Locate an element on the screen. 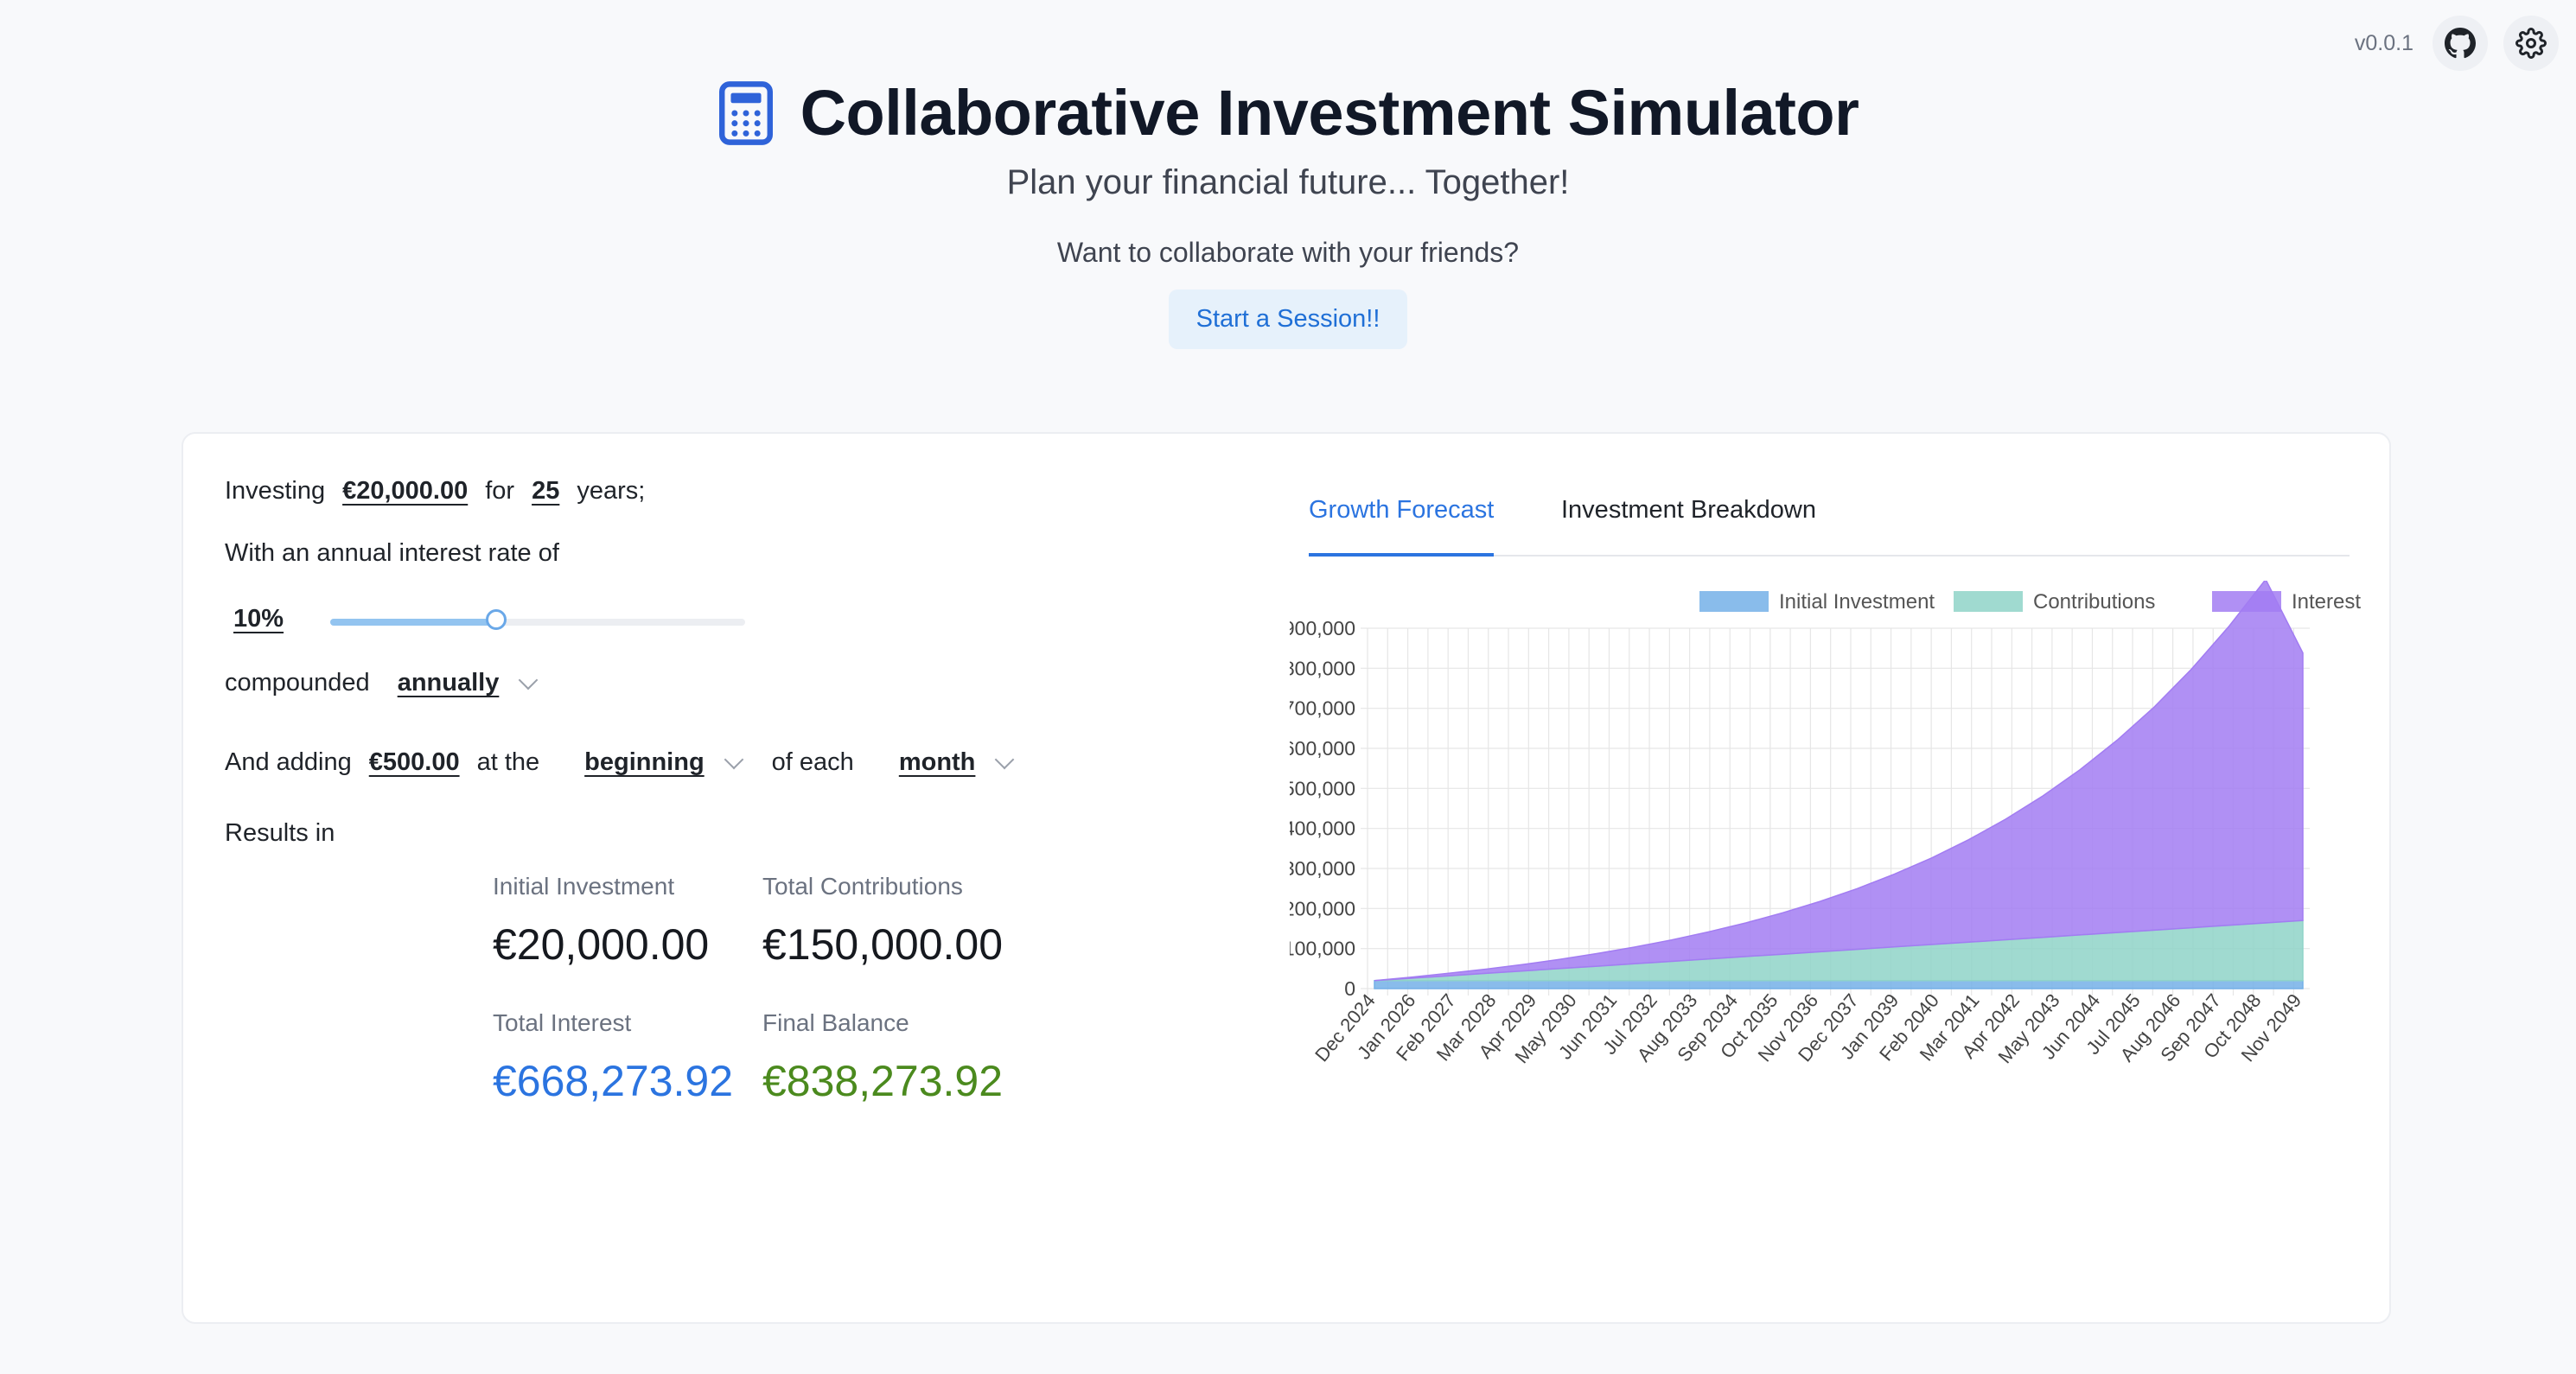  for-label: for is located at coordinates (500, 491).